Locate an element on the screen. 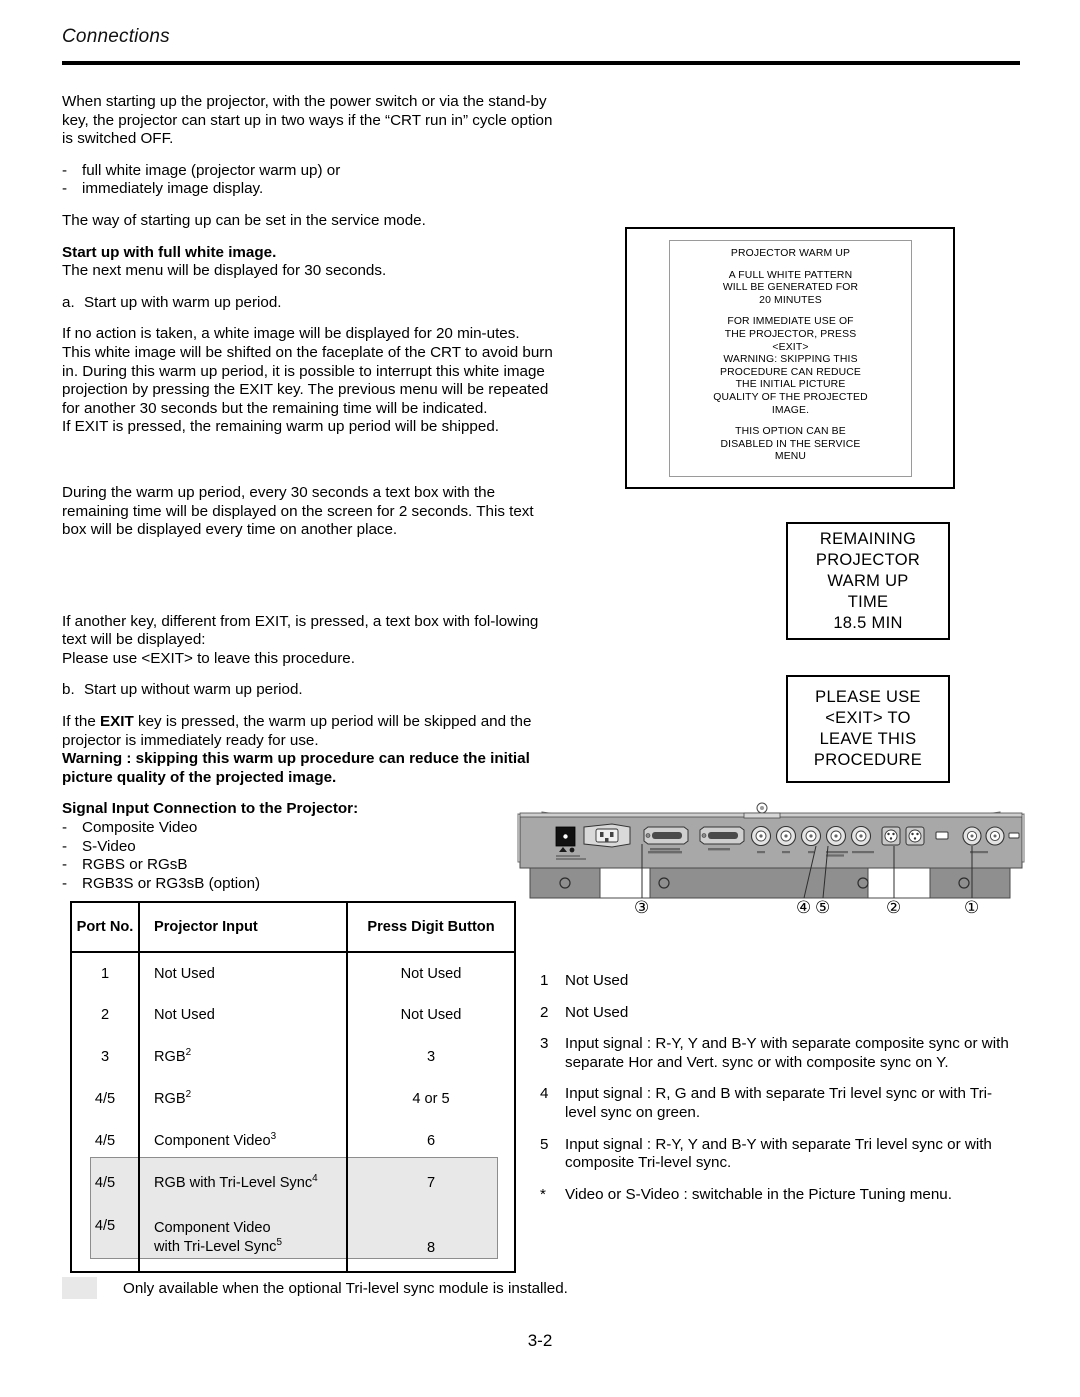 This screenshot has height=1397, width=1080. item-a-letter: a. is located at coordinates (68, 302).